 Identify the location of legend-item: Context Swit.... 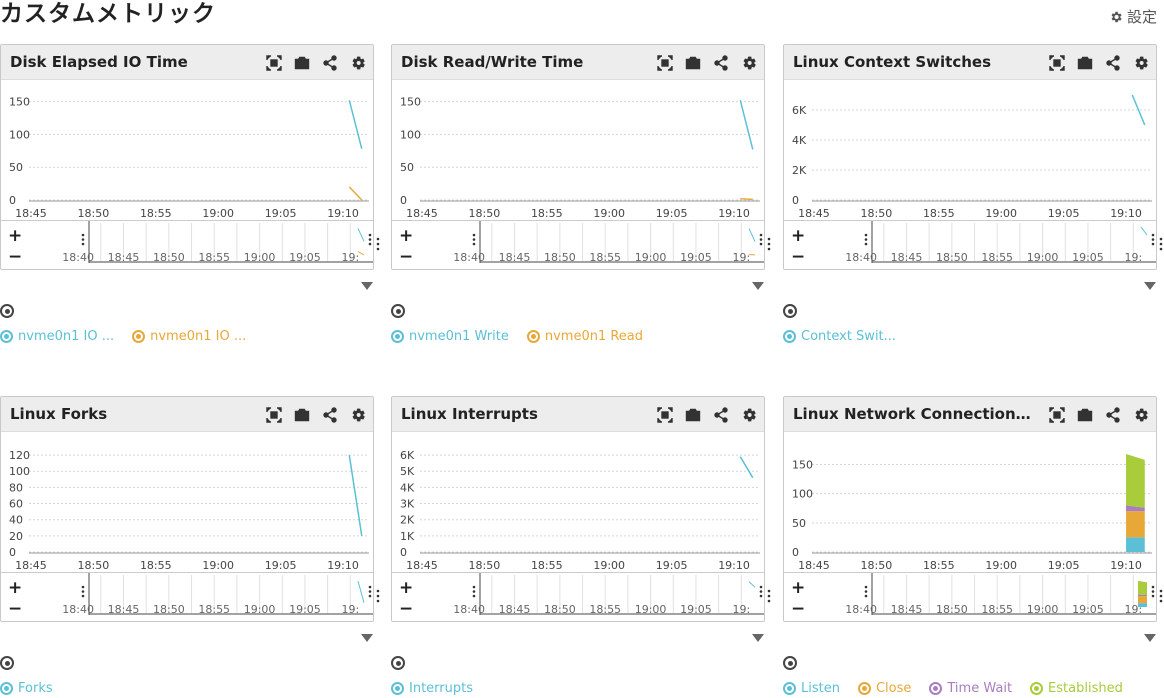
(839, 336).